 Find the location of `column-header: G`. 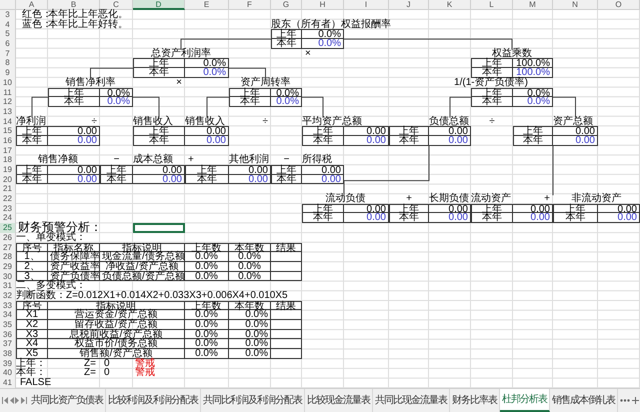

column-header: G is located at coordinates (286, 5).